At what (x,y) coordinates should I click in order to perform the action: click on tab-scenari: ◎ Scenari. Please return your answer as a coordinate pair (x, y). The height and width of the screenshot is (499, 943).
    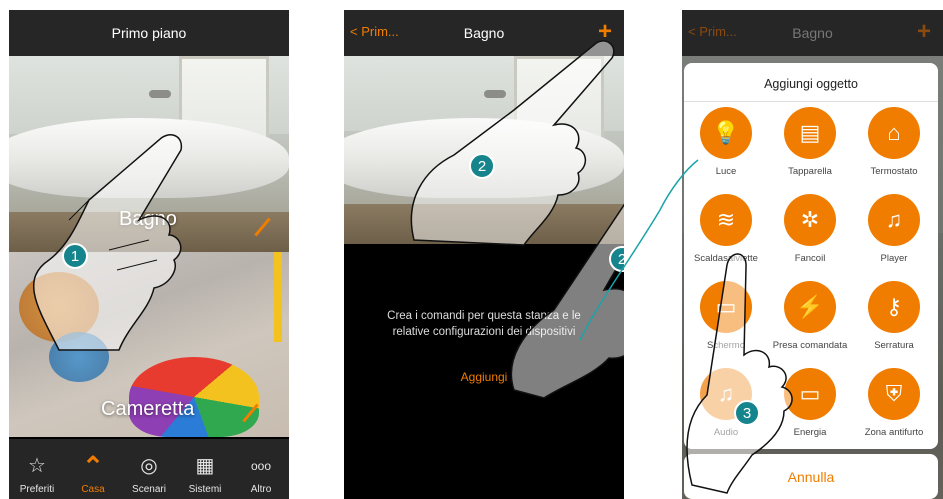
    Looking at the image, I should click on (149, 469).